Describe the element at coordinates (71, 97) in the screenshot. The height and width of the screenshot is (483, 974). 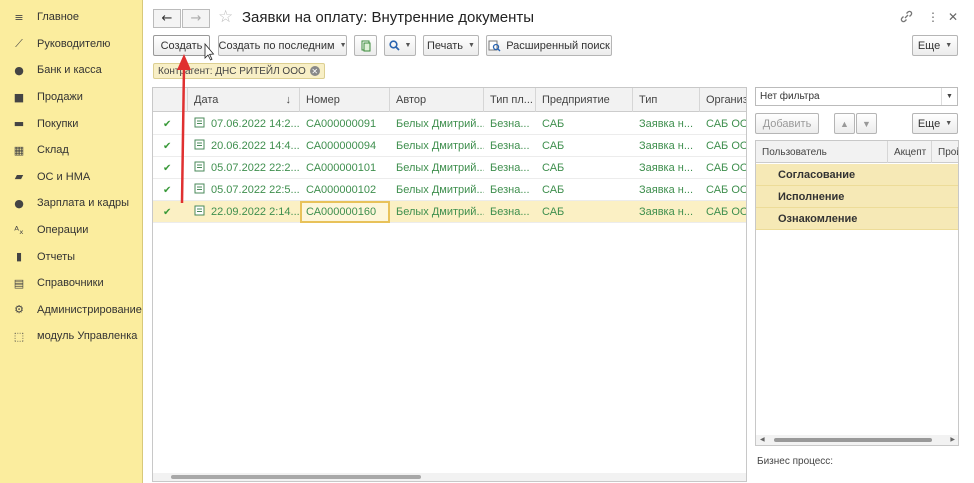
I see `sidebar-item: ■ Продажи` at that location.